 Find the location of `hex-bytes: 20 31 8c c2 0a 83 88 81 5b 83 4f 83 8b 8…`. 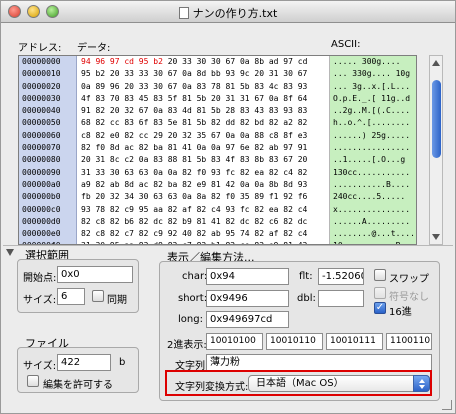

hex-bytes: 20 31 8c c2 0a 83 88 81 5b 83 4f 83 8b 8… is located at coordinates (194, 160).